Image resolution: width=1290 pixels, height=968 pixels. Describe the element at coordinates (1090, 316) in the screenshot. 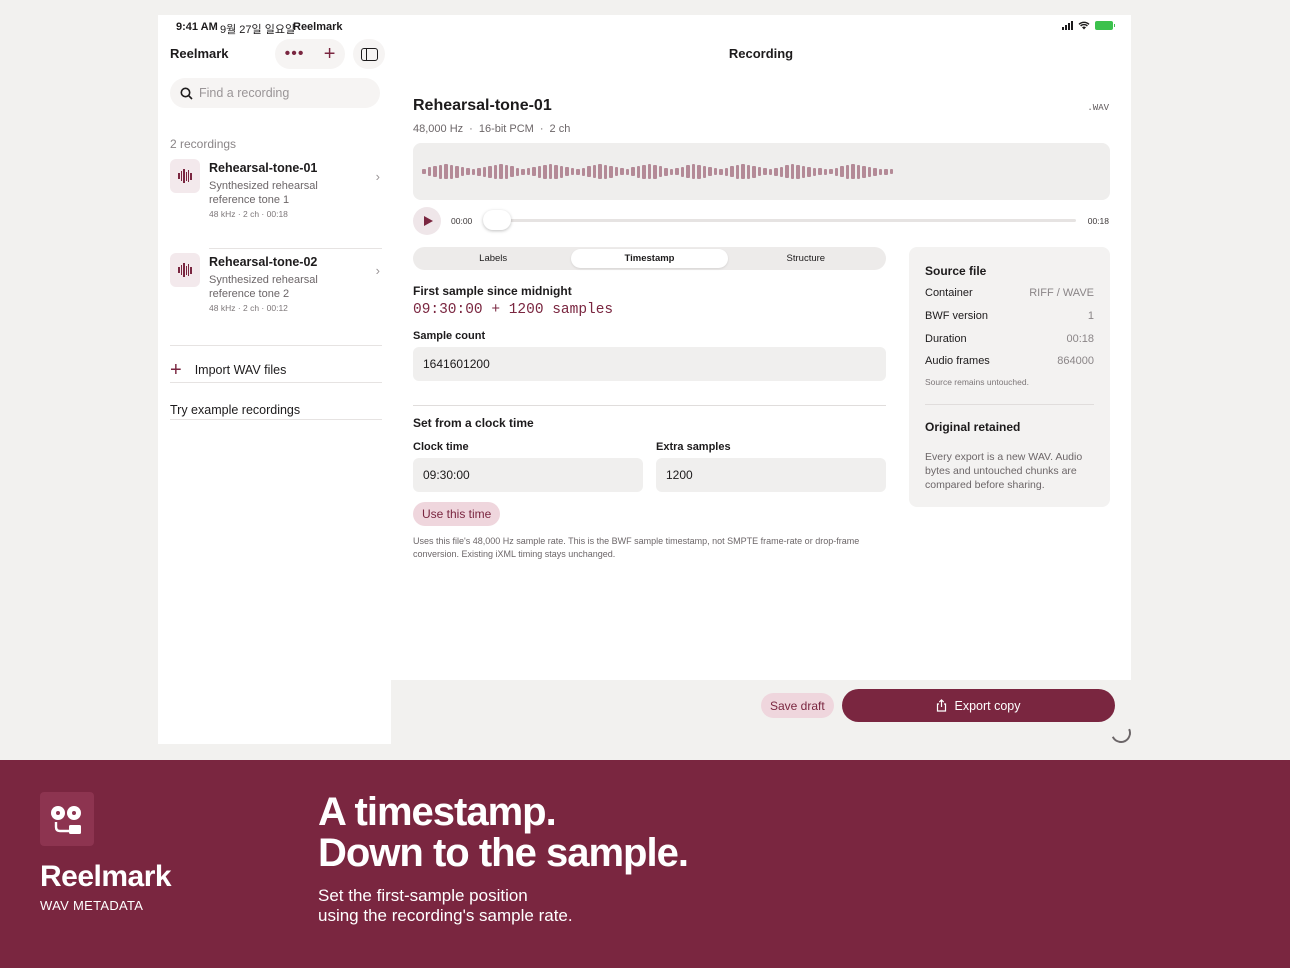

I see `info-value: 1` at that location.